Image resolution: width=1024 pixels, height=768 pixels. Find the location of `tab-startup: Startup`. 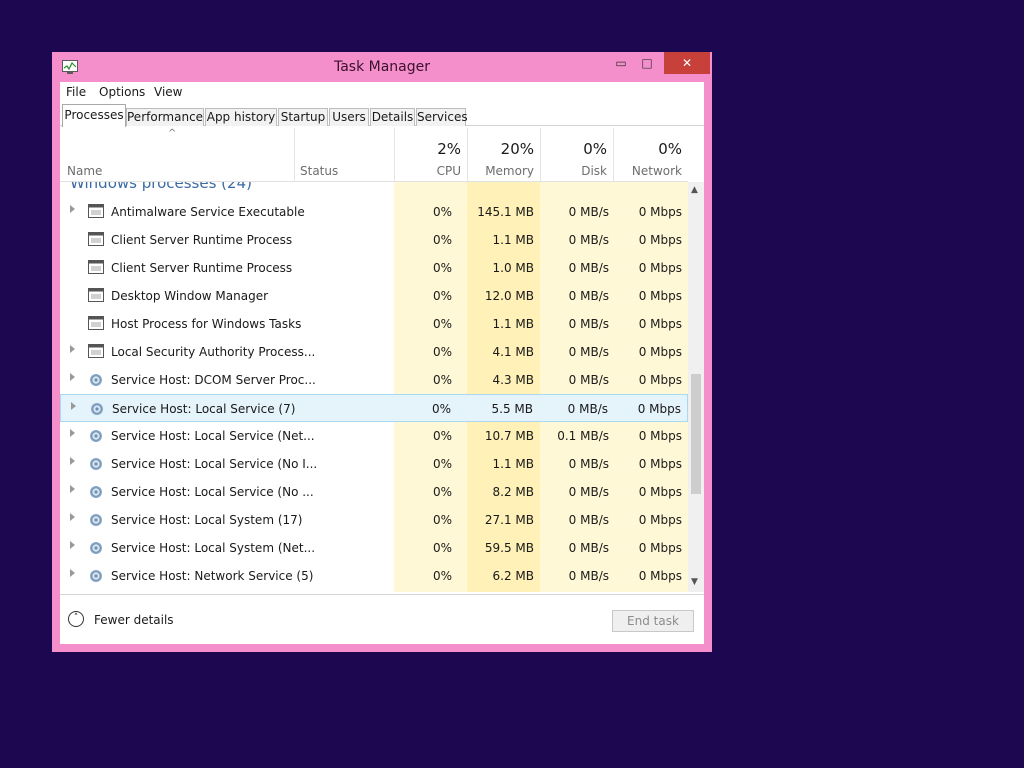

tab-startup: Startup is located at coordinates (303, 117).